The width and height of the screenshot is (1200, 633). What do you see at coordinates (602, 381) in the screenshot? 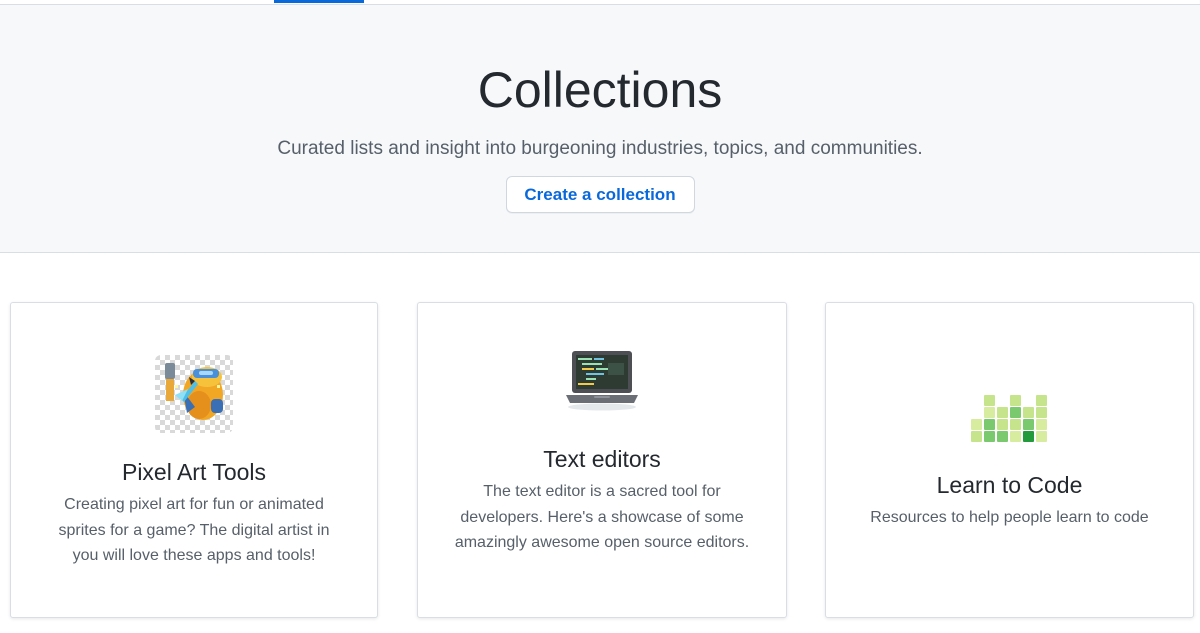
I see `laptop-icon` at bounding box center [602, 381].